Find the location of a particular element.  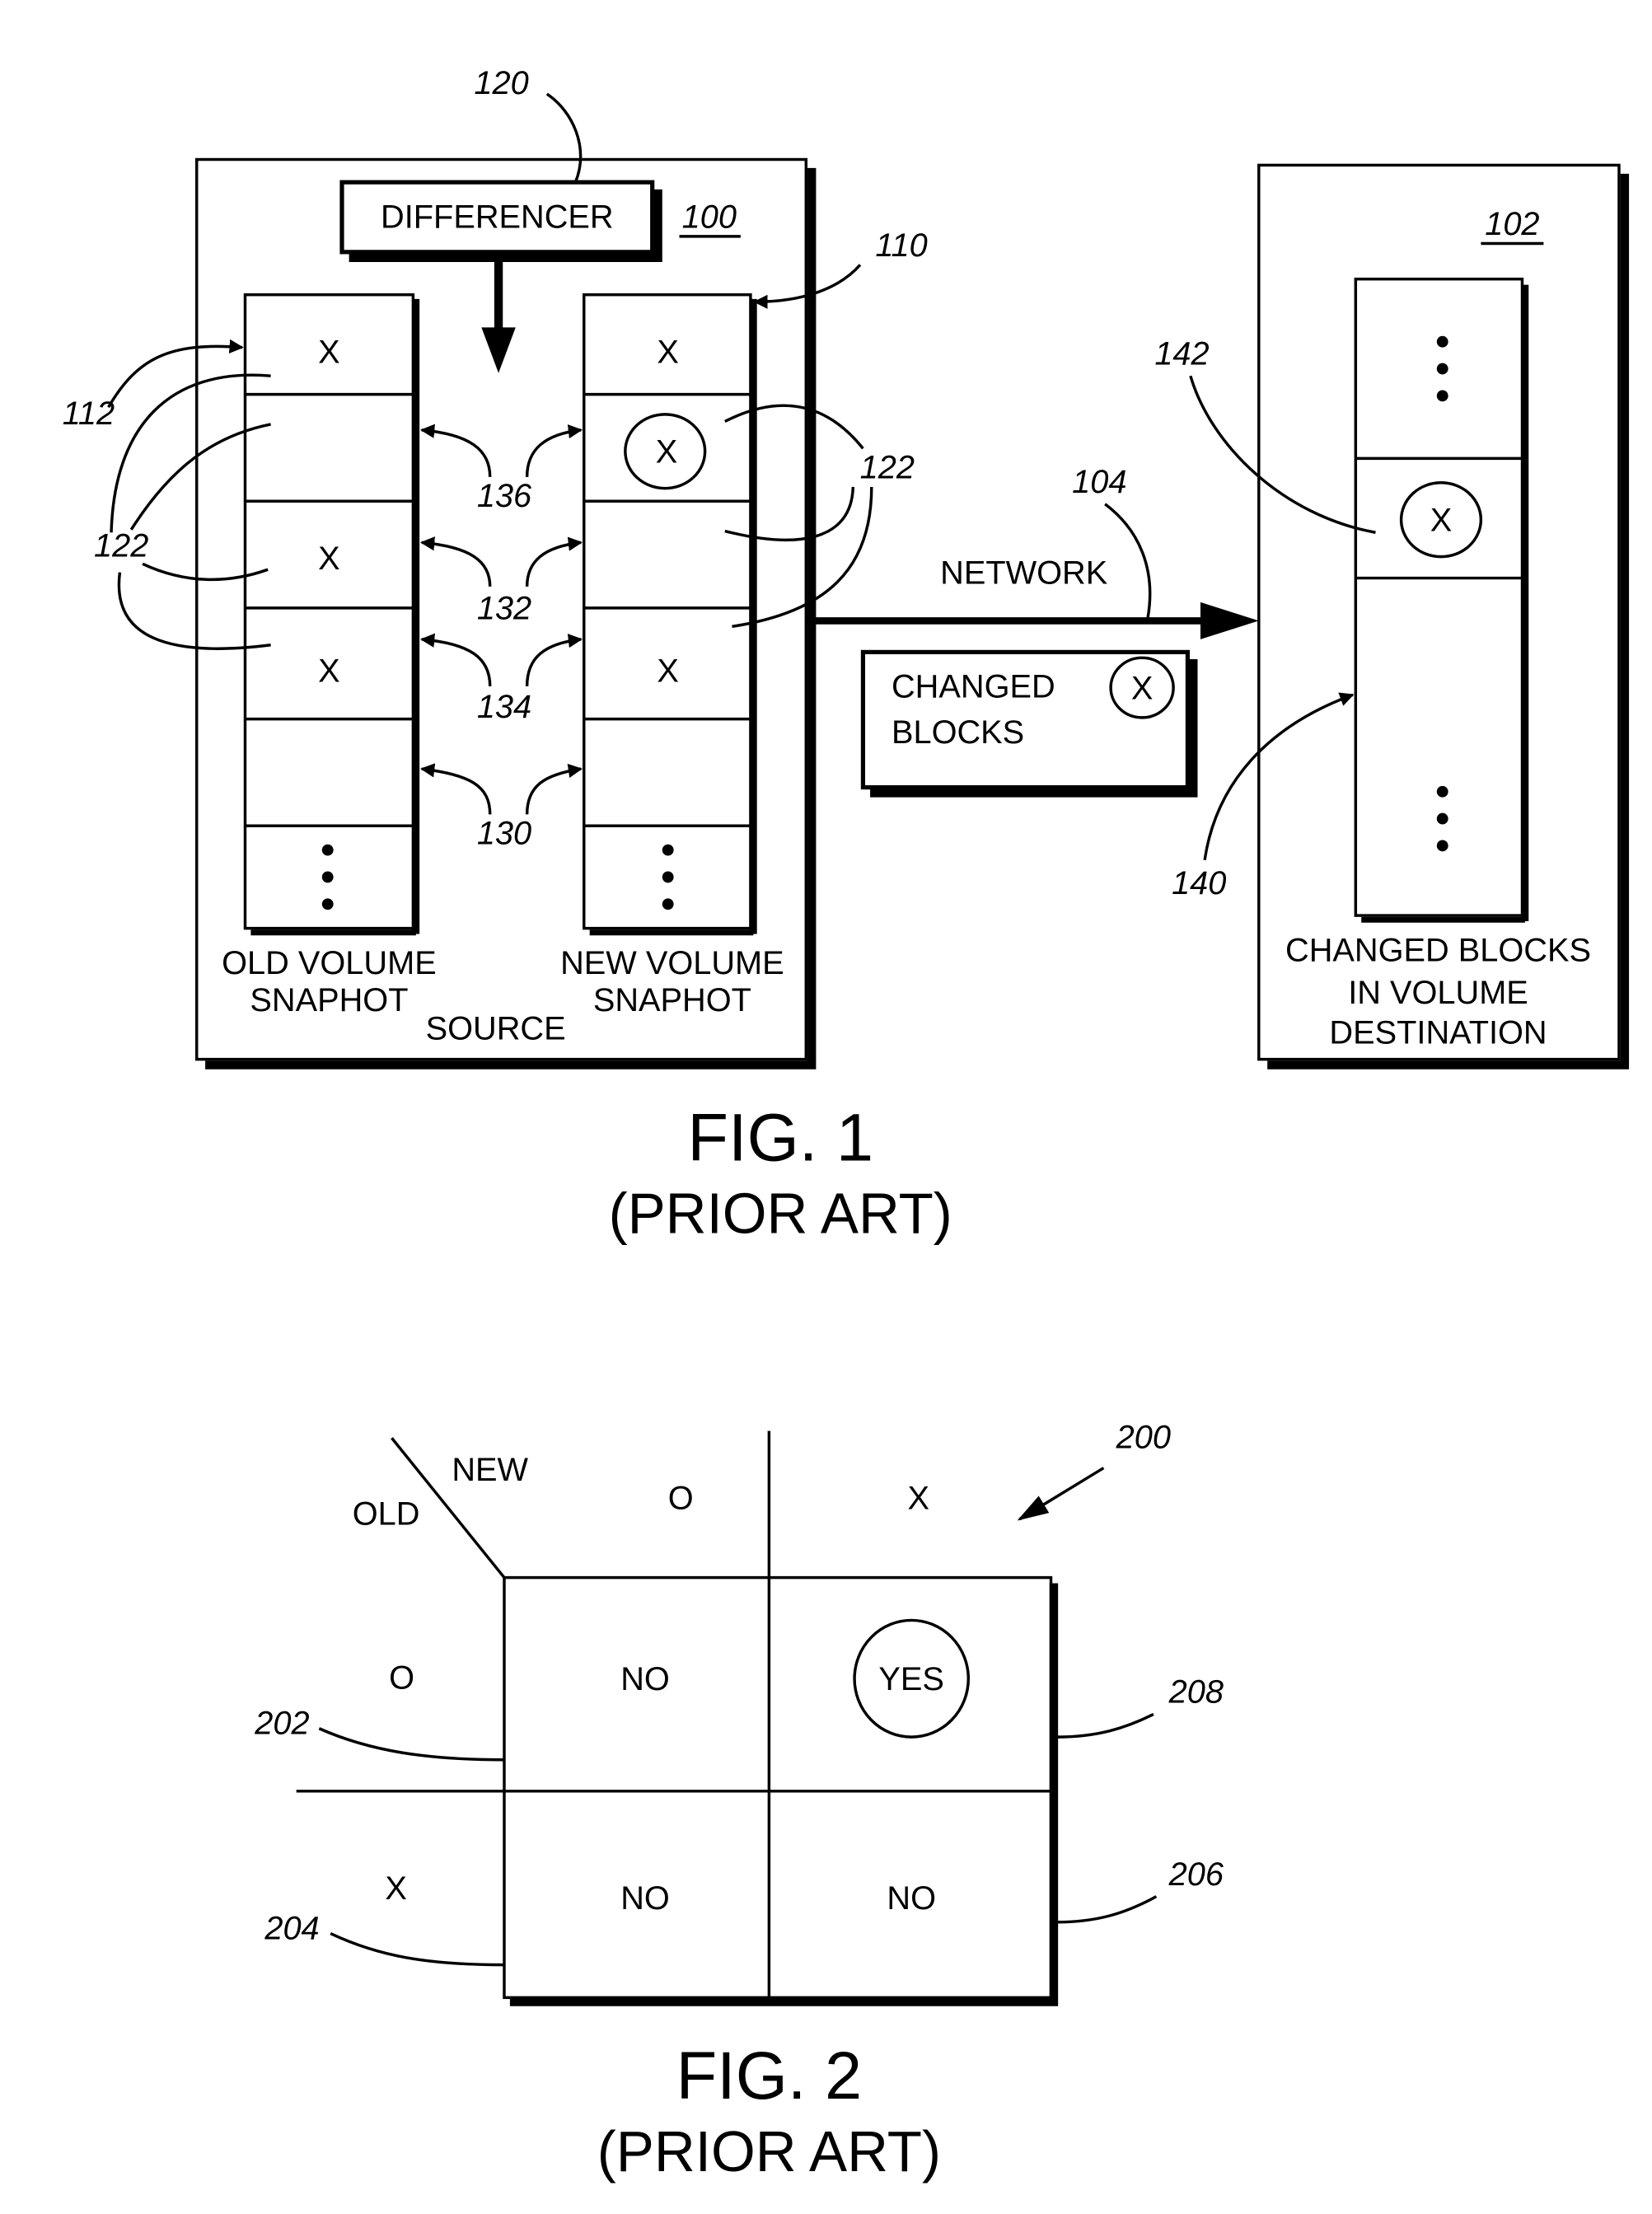

header-old: OLD is located at coordinates (386, 1514).